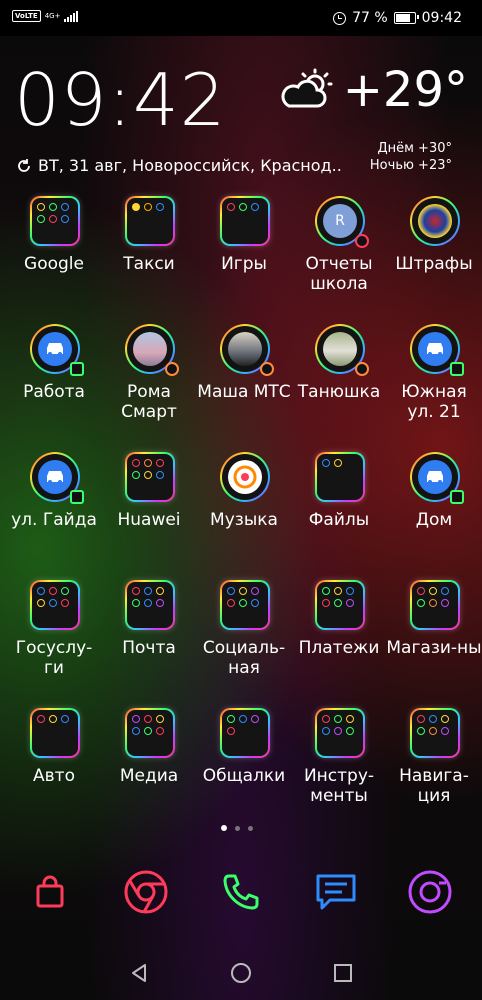  Describe the element at coordinates (120, 100) in the screenshot. I see `clock-widget: 09:42` at that location.